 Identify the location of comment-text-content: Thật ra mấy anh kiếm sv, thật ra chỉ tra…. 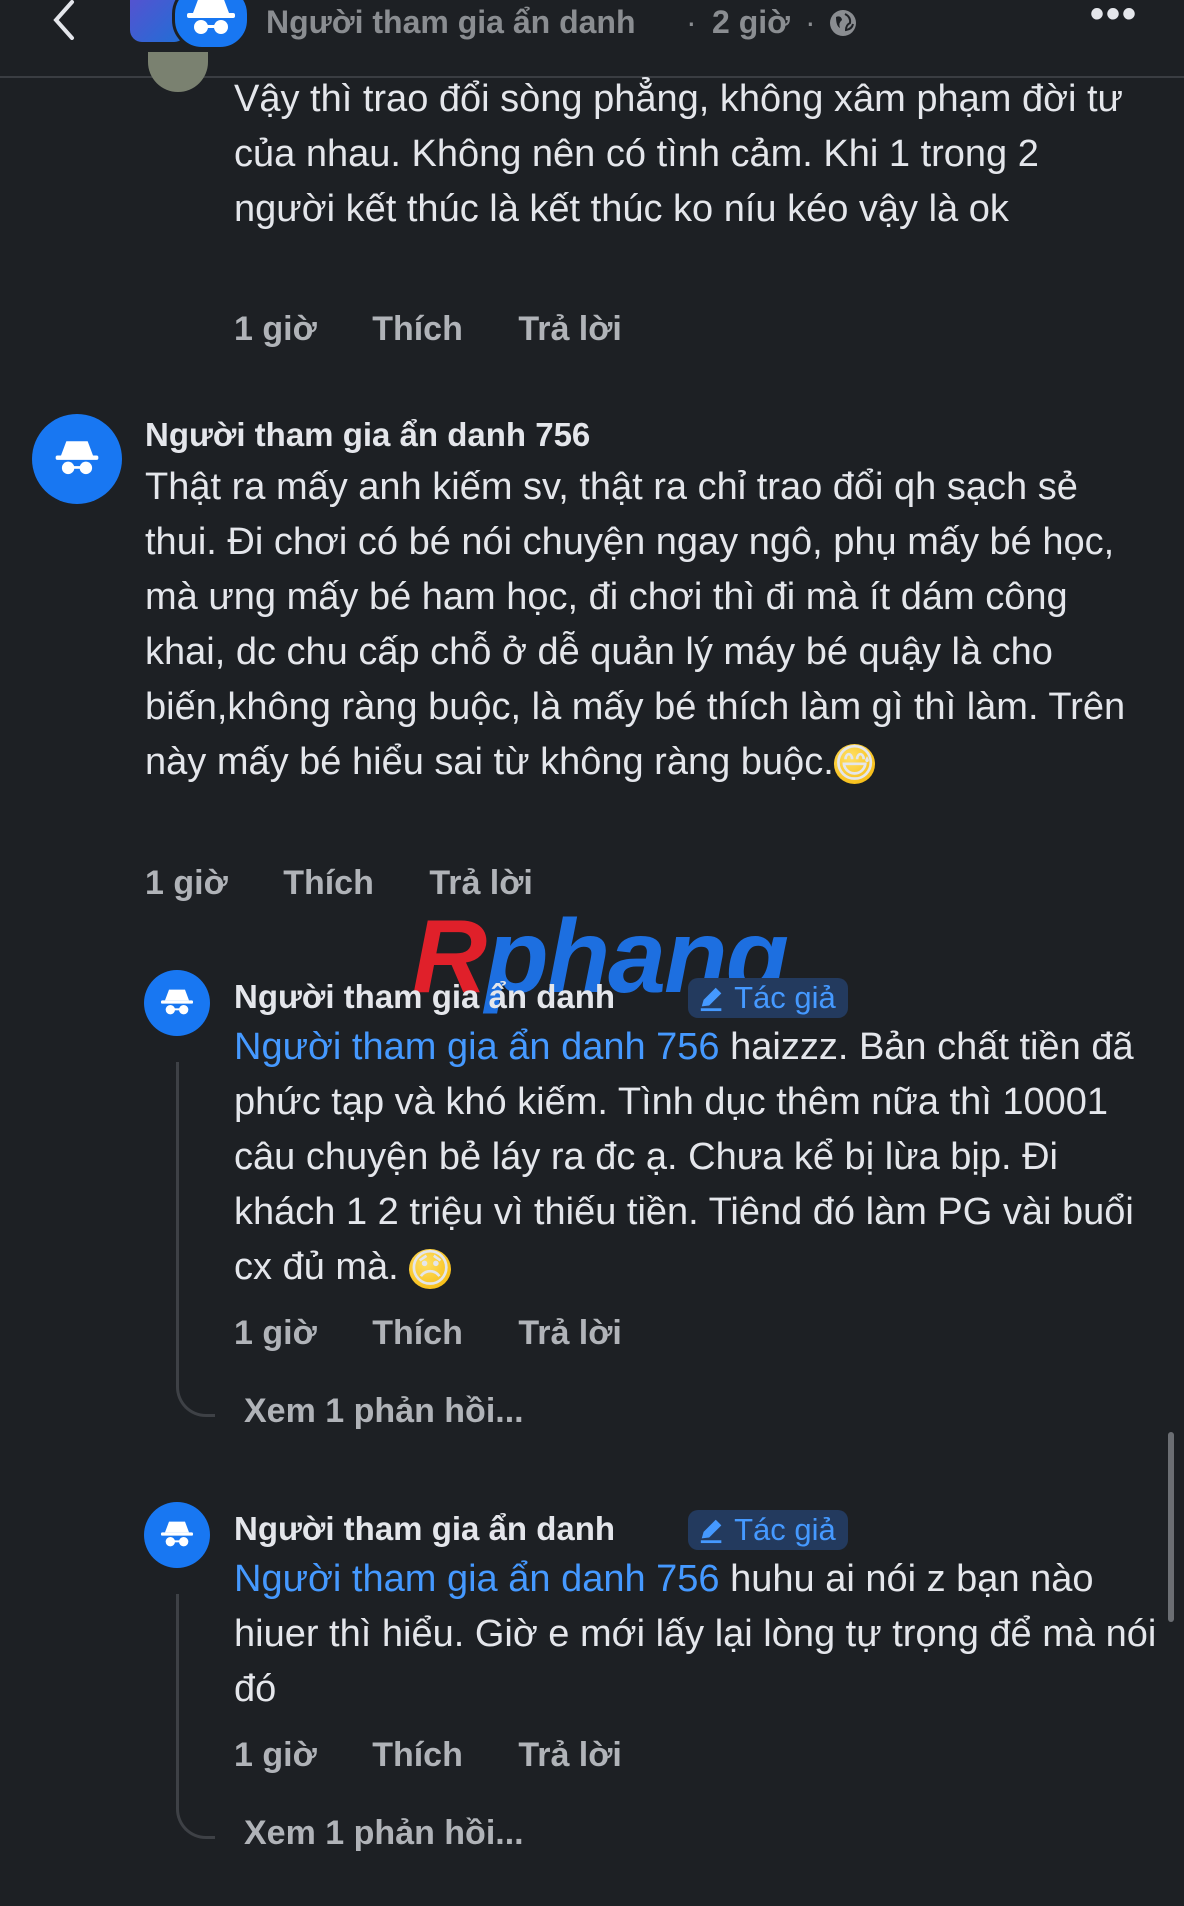
(635, 624).